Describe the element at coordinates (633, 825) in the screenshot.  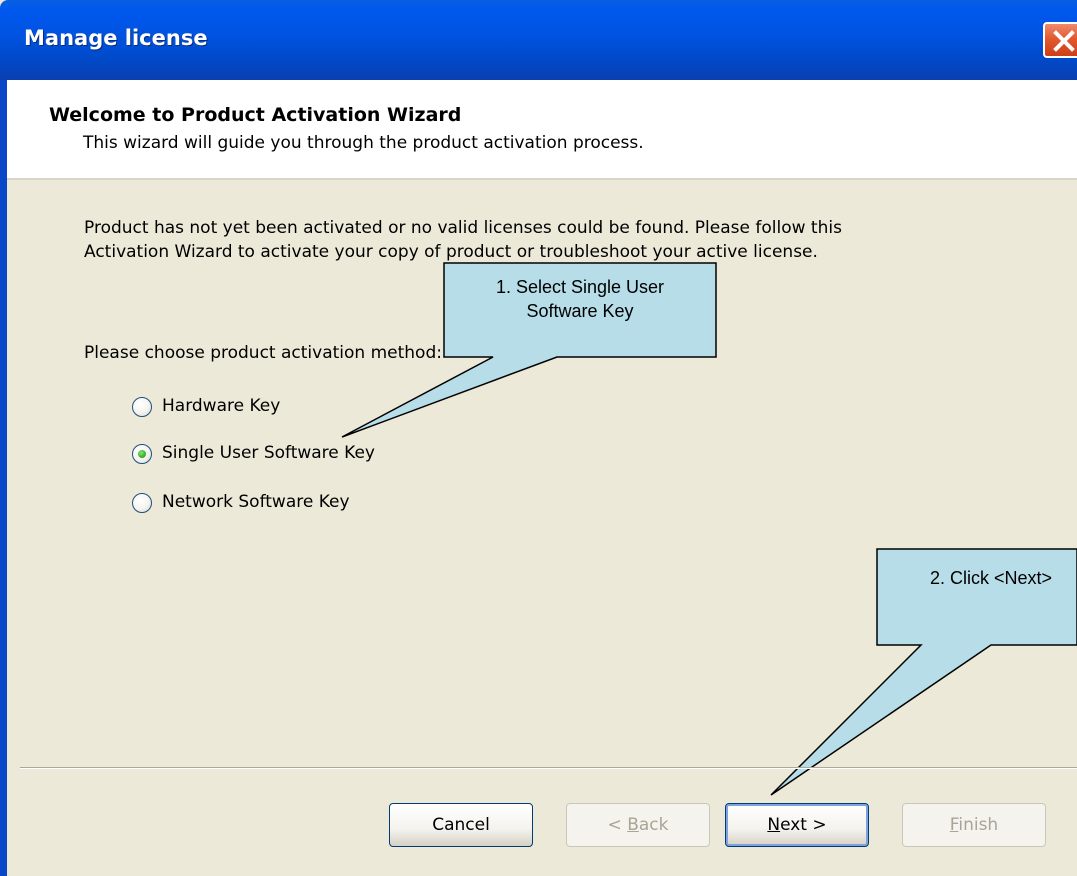
I see `back-mnemonic: B` at that location.